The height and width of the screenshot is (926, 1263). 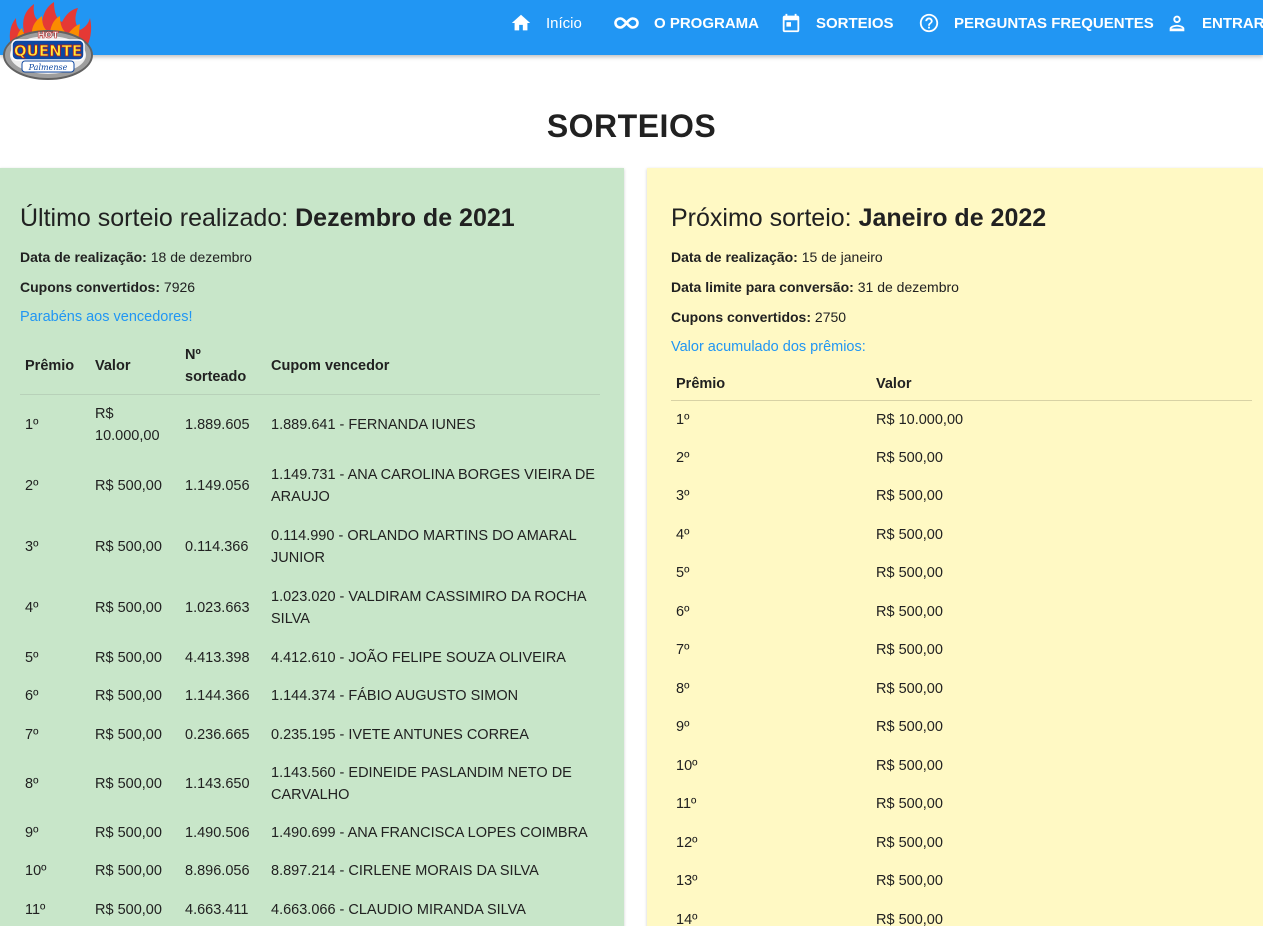 I want to click on accumulated-value-text: Valor acumulado dos prêmios:, so click(x=768, y=347).